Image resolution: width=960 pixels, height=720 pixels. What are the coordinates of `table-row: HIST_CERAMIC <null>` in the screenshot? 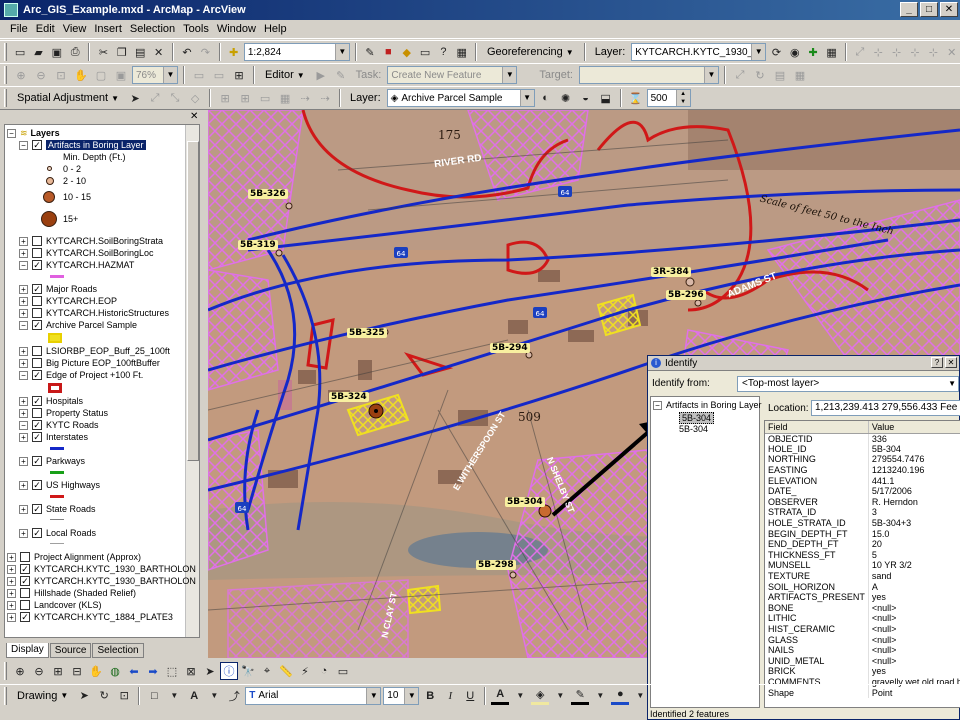 It's located at (862, 629).